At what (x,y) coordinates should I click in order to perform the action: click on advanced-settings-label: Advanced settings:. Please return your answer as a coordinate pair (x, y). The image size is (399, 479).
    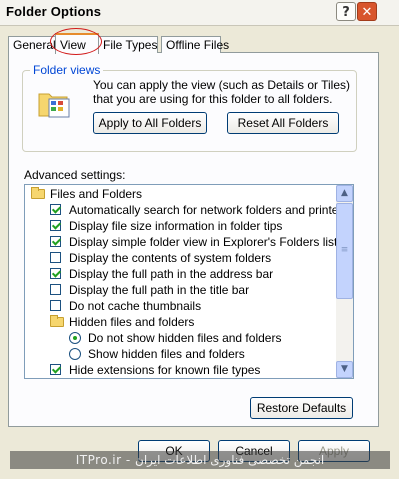
    Looking at the image, I should click on (75, 175).